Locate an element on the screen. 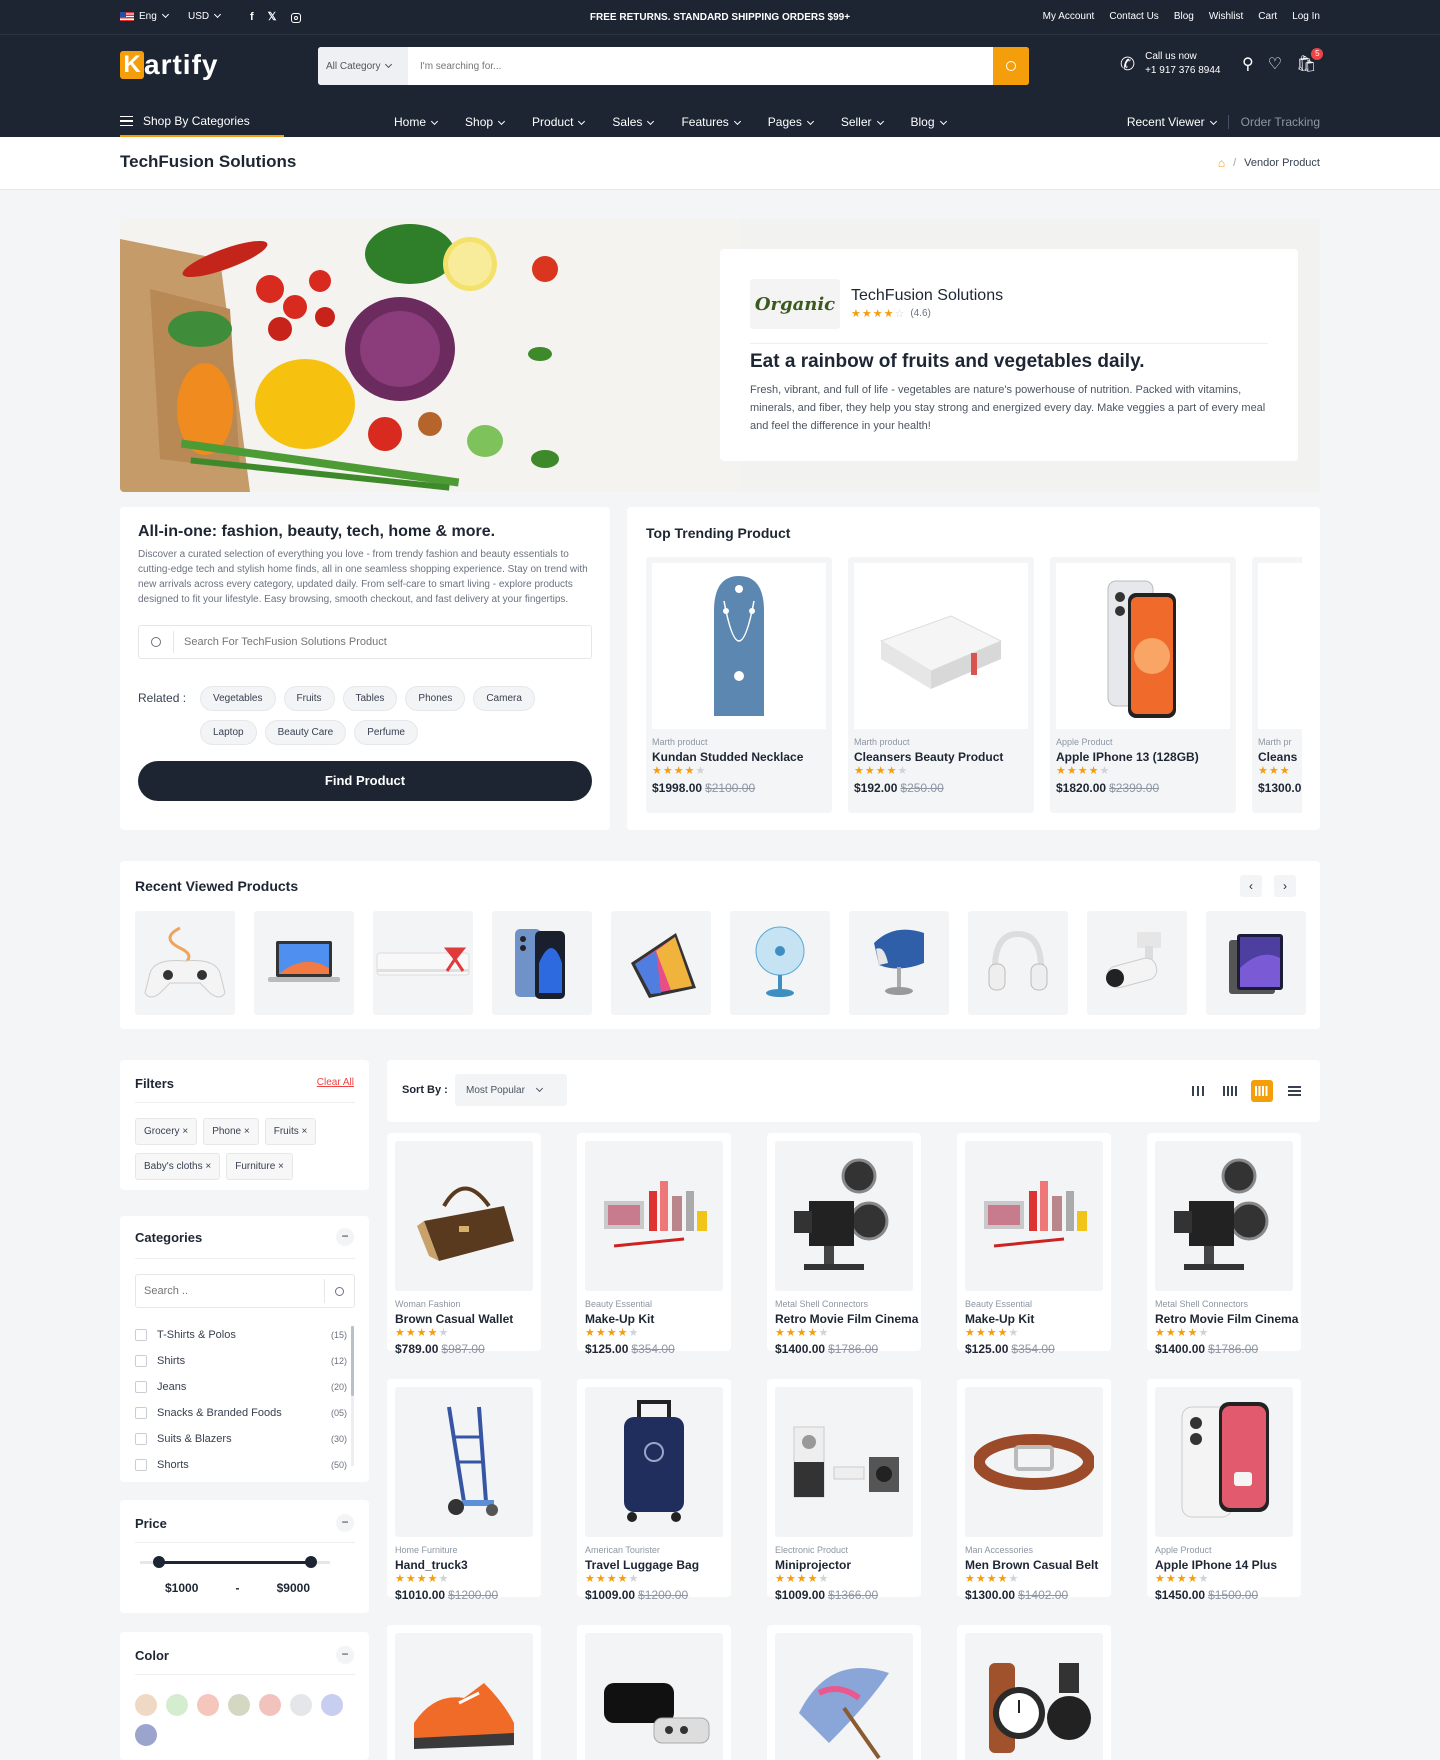 Image resolution: width=1440 pixels, height=1760 pixels. nav-shop: Shop is located at coordinates (485, 122).